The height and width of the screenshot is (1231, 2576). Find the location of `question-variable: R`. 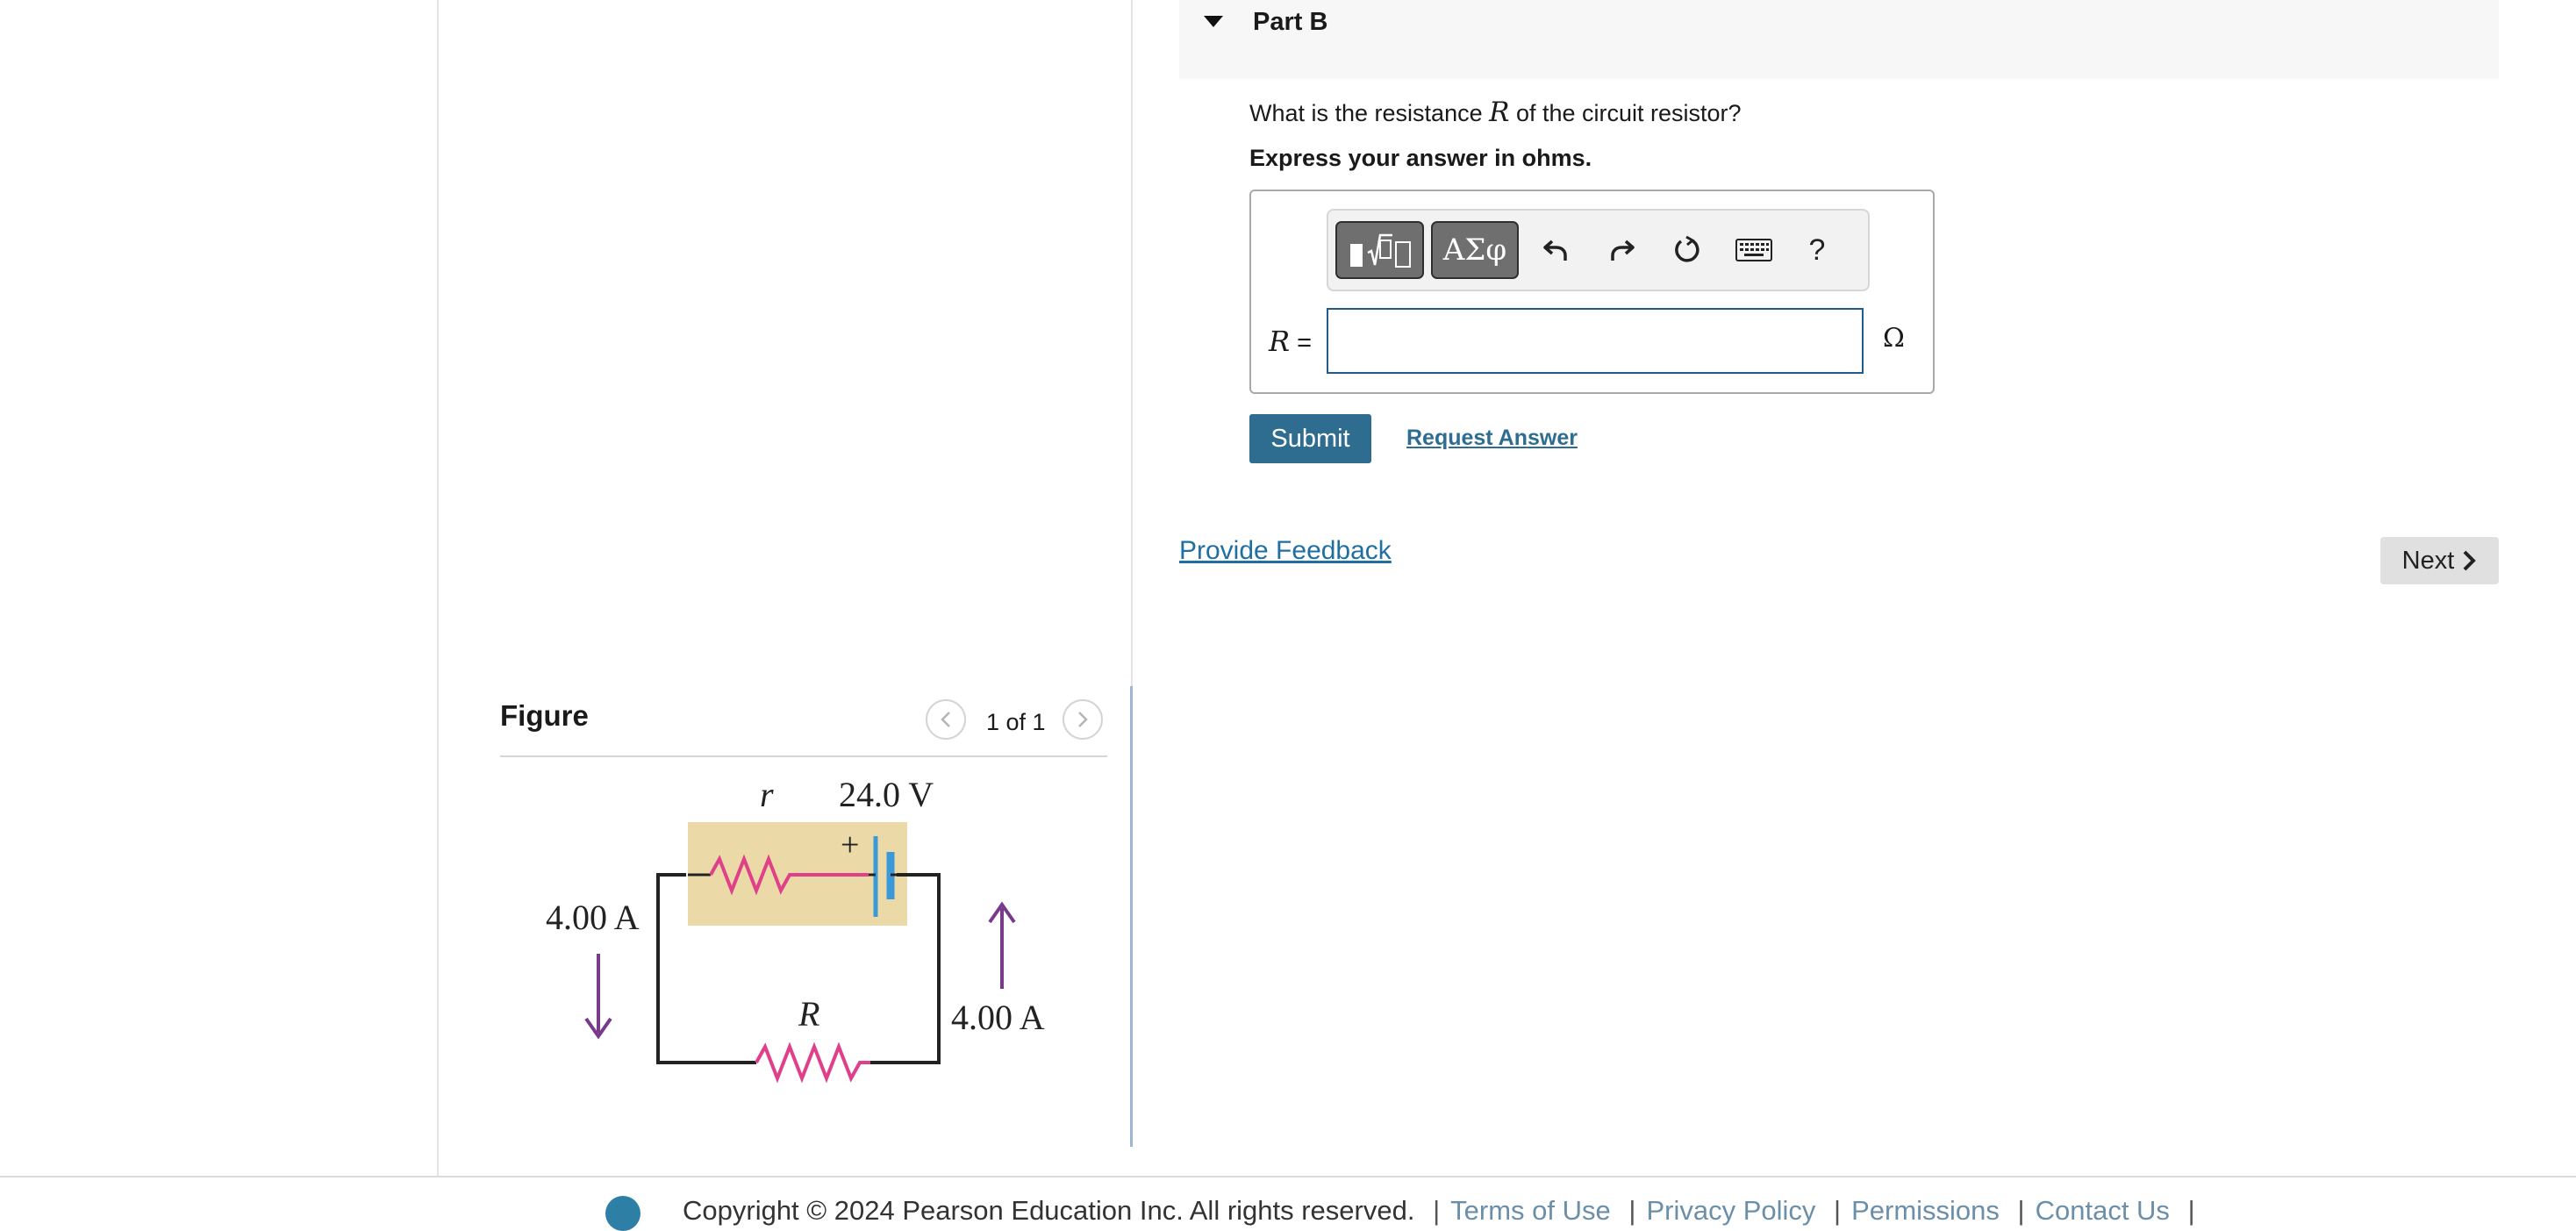

question-variable: R is located at coordinates (1499, 112).